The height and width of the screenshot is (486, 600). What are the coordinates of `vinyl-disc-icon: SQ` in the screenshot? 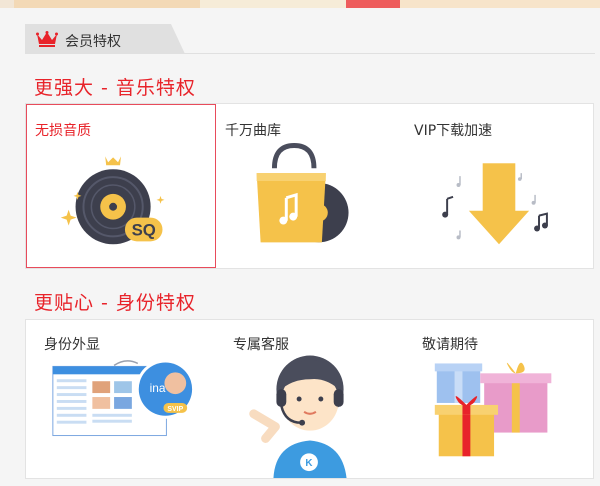 It's located at (112, 200).